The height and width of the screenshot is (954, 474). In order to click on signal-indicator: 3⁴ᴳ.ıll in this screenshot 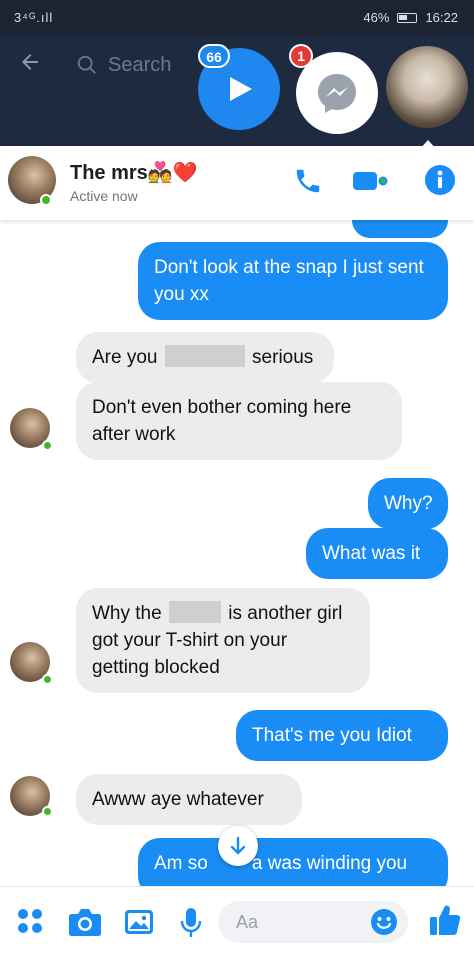, I will do `click(34, 17)`.